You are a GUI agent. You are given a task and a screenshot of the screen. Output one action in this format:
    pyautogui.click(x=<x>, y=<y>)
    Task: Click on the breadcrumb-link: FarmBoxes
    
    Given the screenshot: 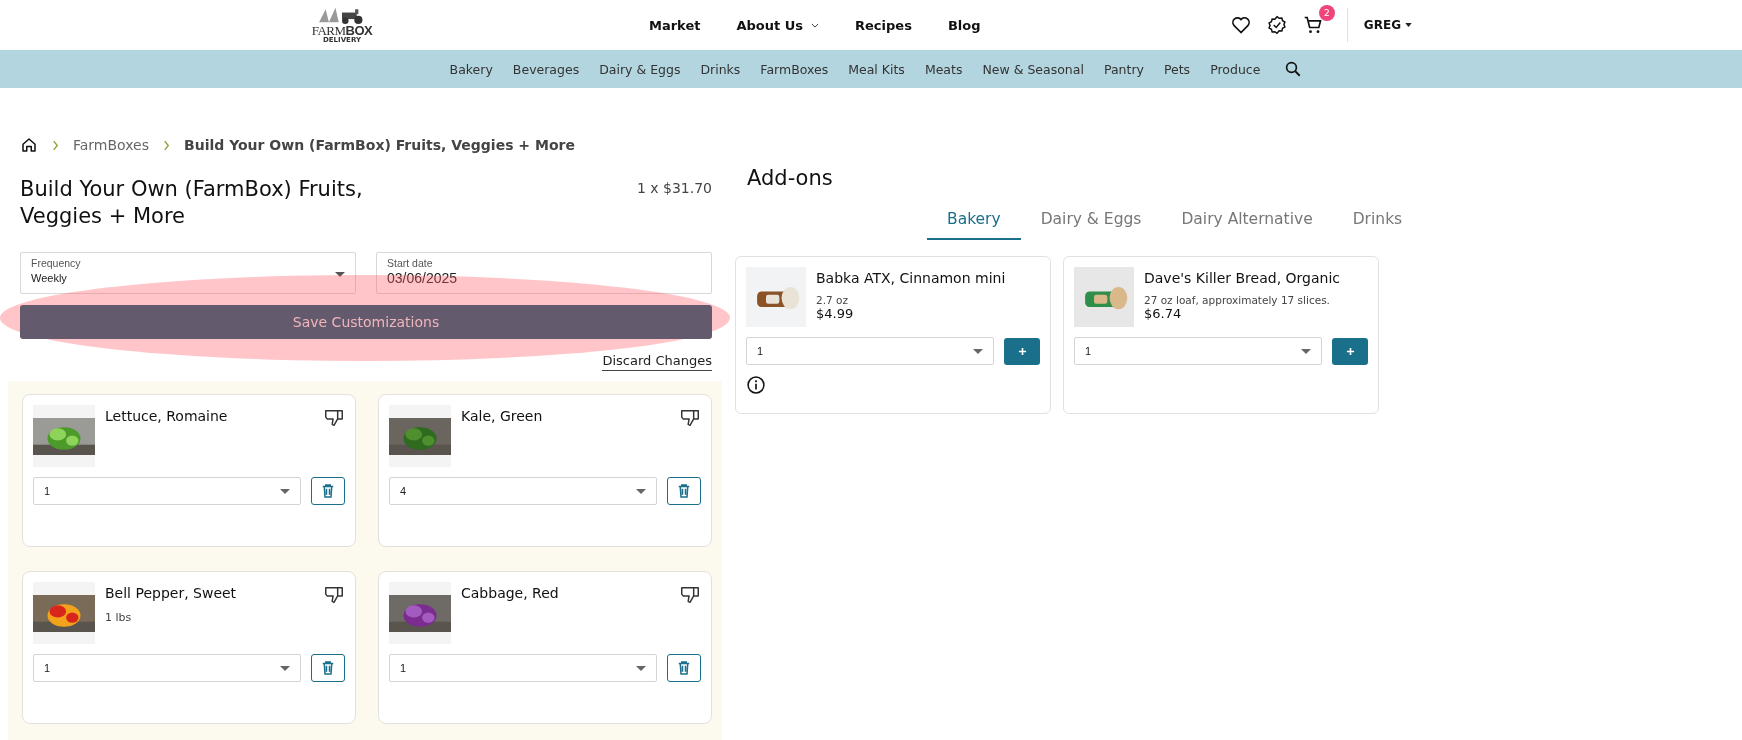 What is the action you would take?
    pyautogui.click(x=111, y=145)
    